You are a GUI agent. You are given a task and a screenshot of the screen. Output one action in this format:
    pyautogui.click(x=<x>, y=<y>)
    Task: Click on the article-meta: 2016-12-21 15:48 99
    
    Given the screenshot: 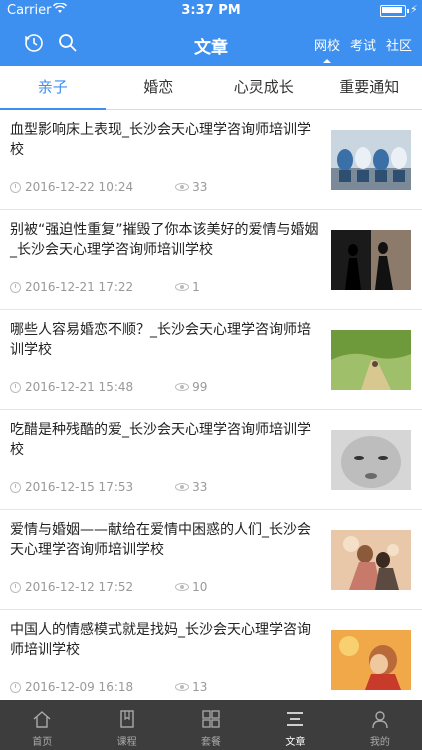 What is the action you would take?
    pyautogui.click(x=108, y=387)
    